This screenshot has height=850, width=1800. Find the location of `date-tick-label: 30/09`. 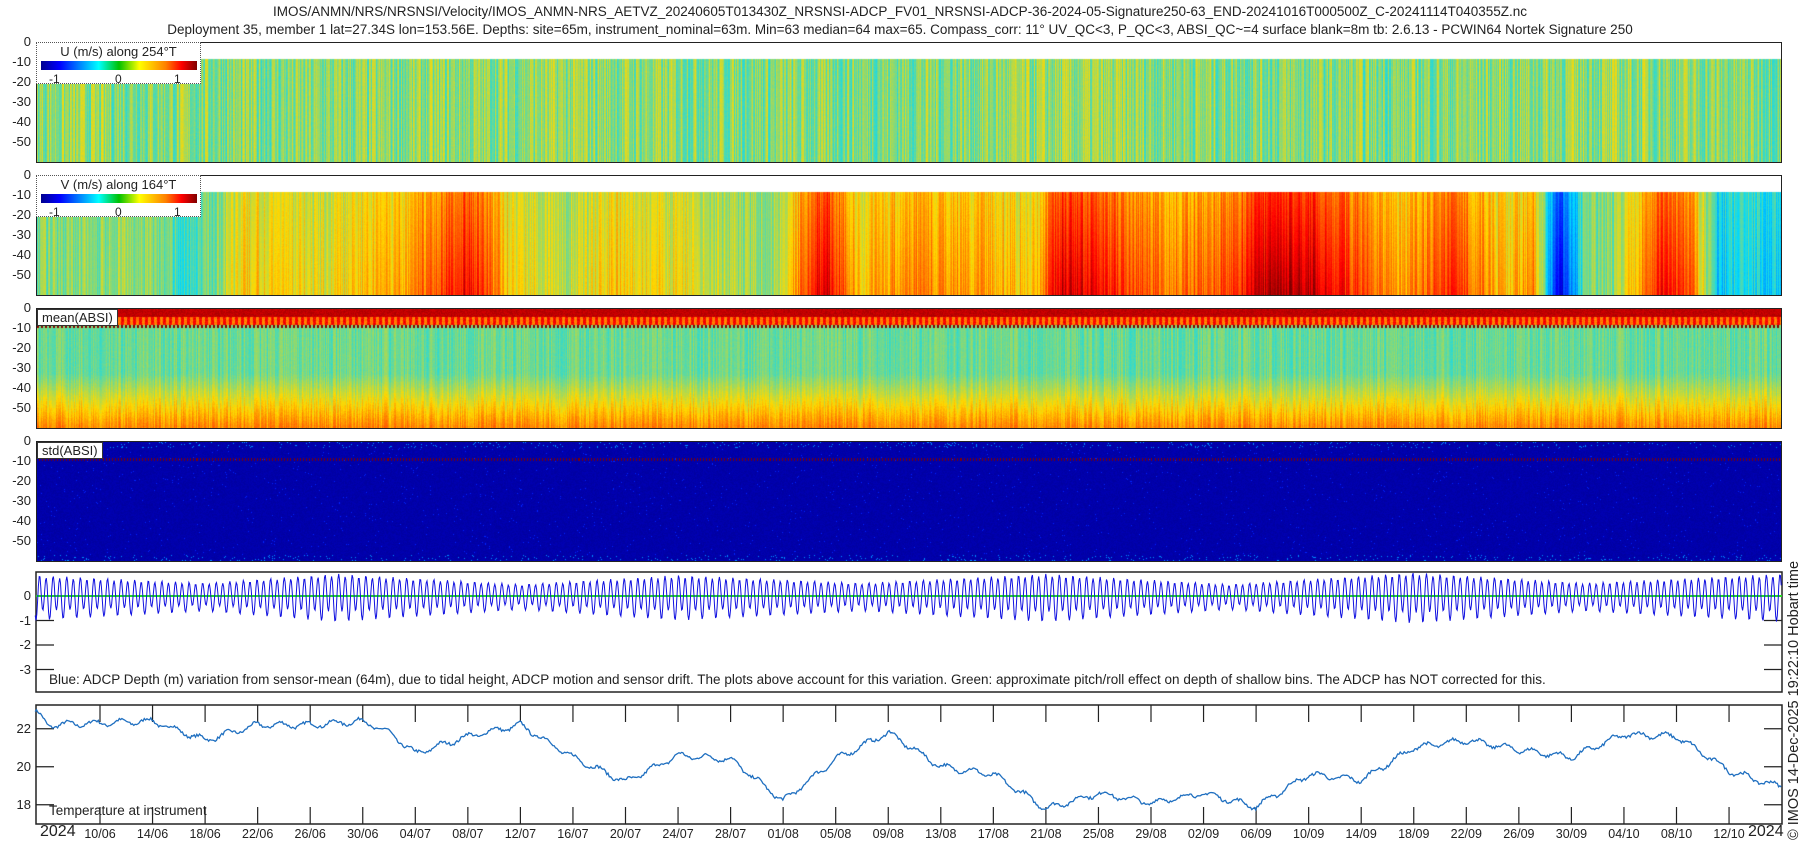

date-tick-label: 30/09 is located at coordinates (1571, 834).